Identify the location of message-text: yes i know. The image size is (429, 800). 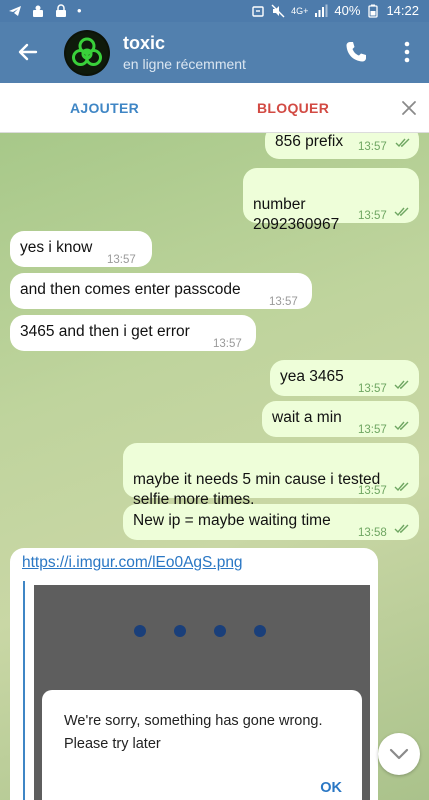
(56, 247).